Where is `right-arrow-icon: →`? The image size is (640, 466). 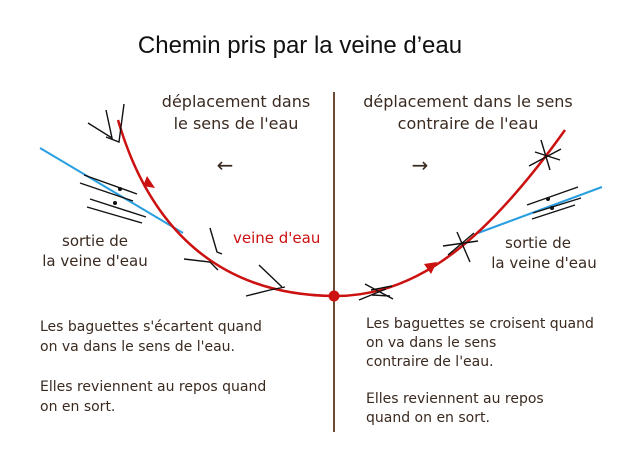 right-arrow-icon: → is located at coordinates (420, 165).